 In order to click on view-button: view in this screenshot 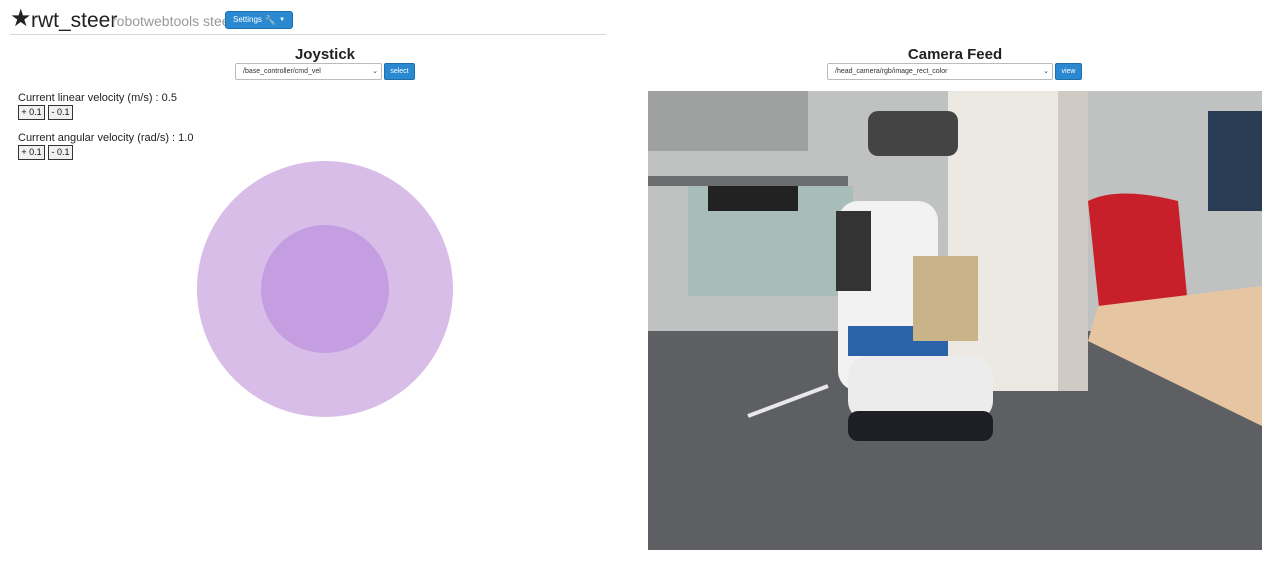, I will do `click(1068, 71)`.